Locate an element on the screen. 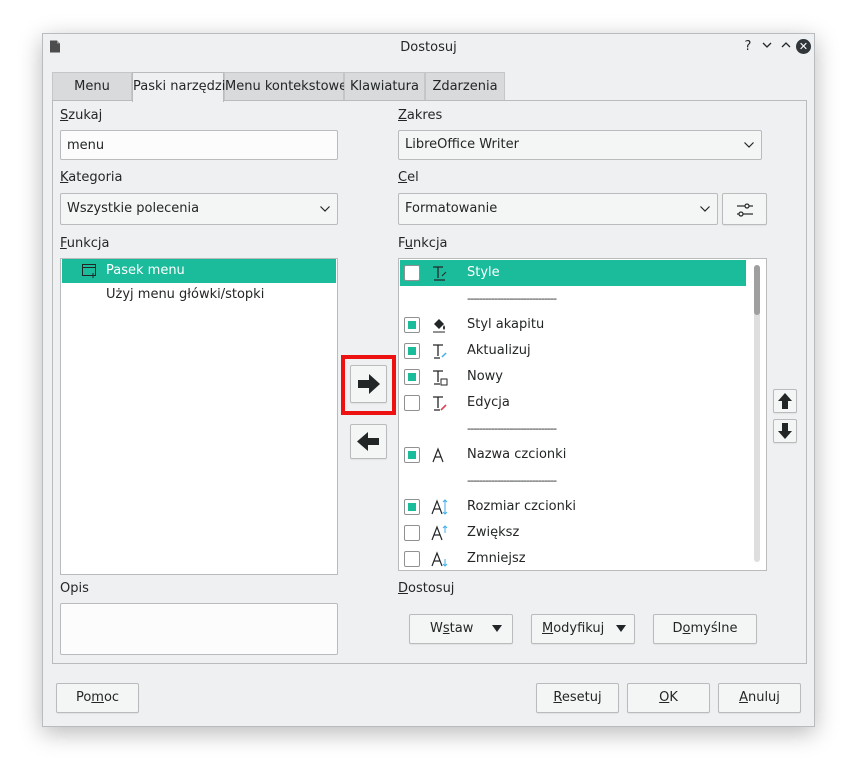  function-item-label: Pasek menu is located at coordinates (145, 270).